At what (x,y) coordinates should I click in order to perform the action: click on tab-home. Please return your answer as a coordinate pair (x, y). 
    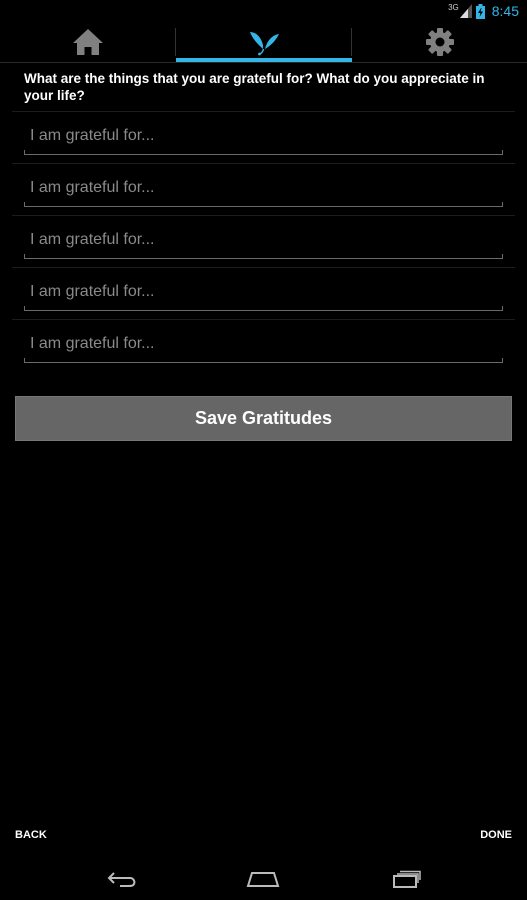
    Looking at the image, I should click on (87, 42).